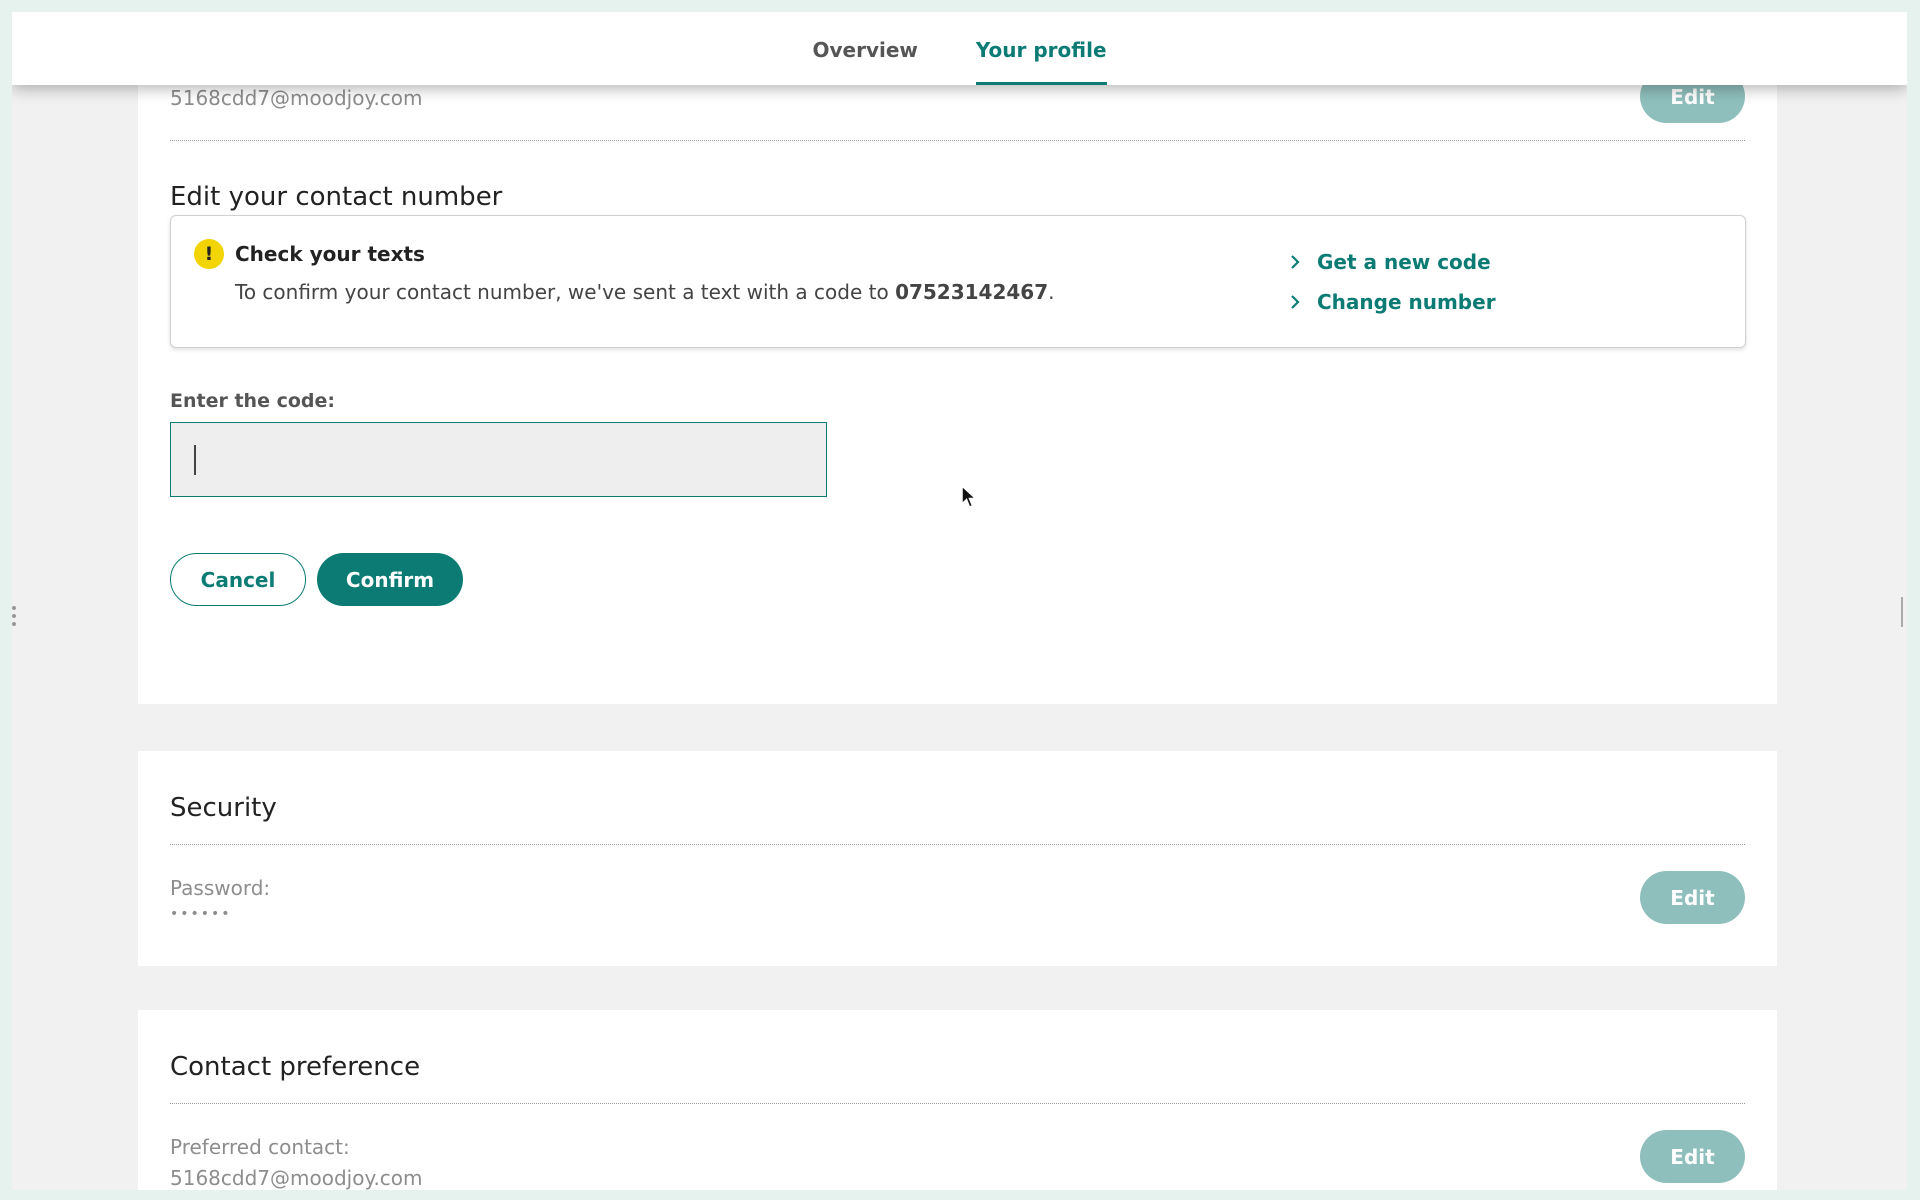 Image resolution: width=1920 pixels, height=1200 pixels. What do you see at coordinates (959, 48) in the screenshot?
I see `top-navigation: Overview Your profile` at bounding box center [959, 48].